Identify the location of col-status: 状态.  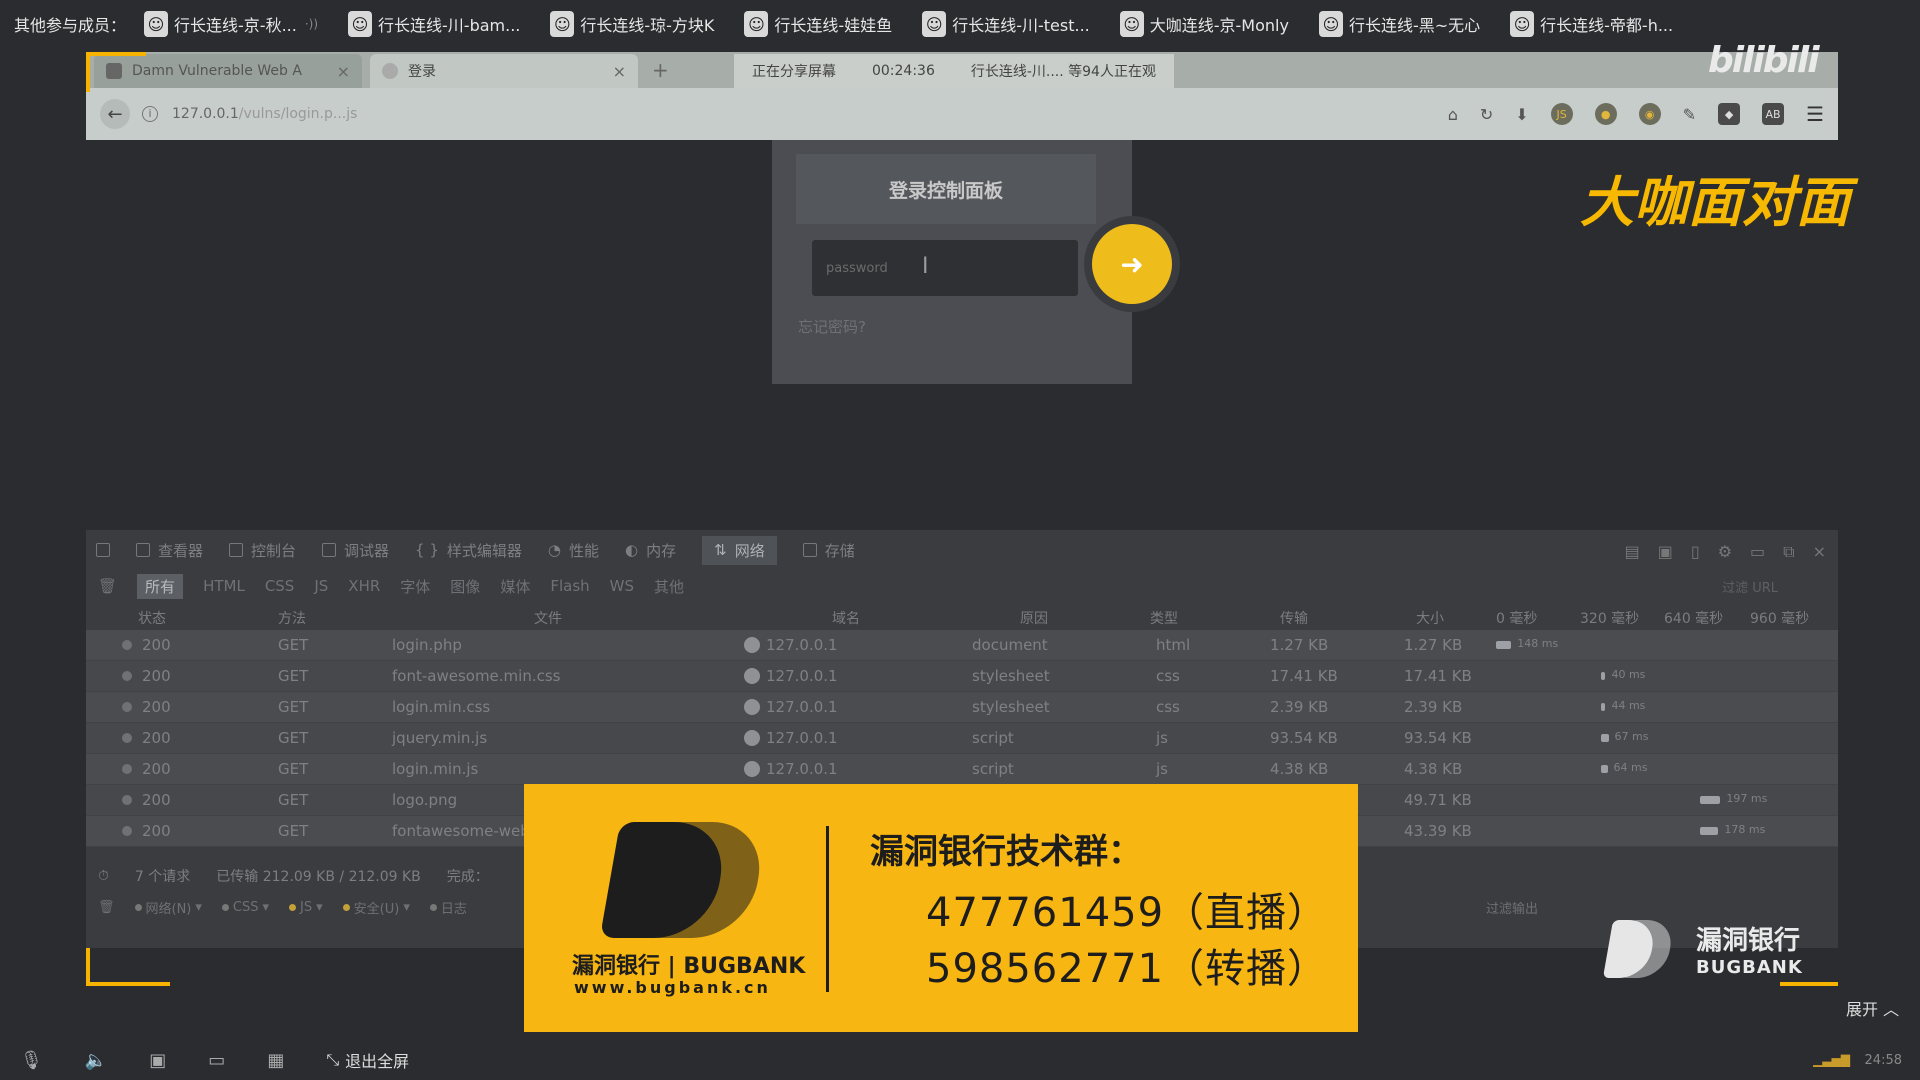
(152, 618).